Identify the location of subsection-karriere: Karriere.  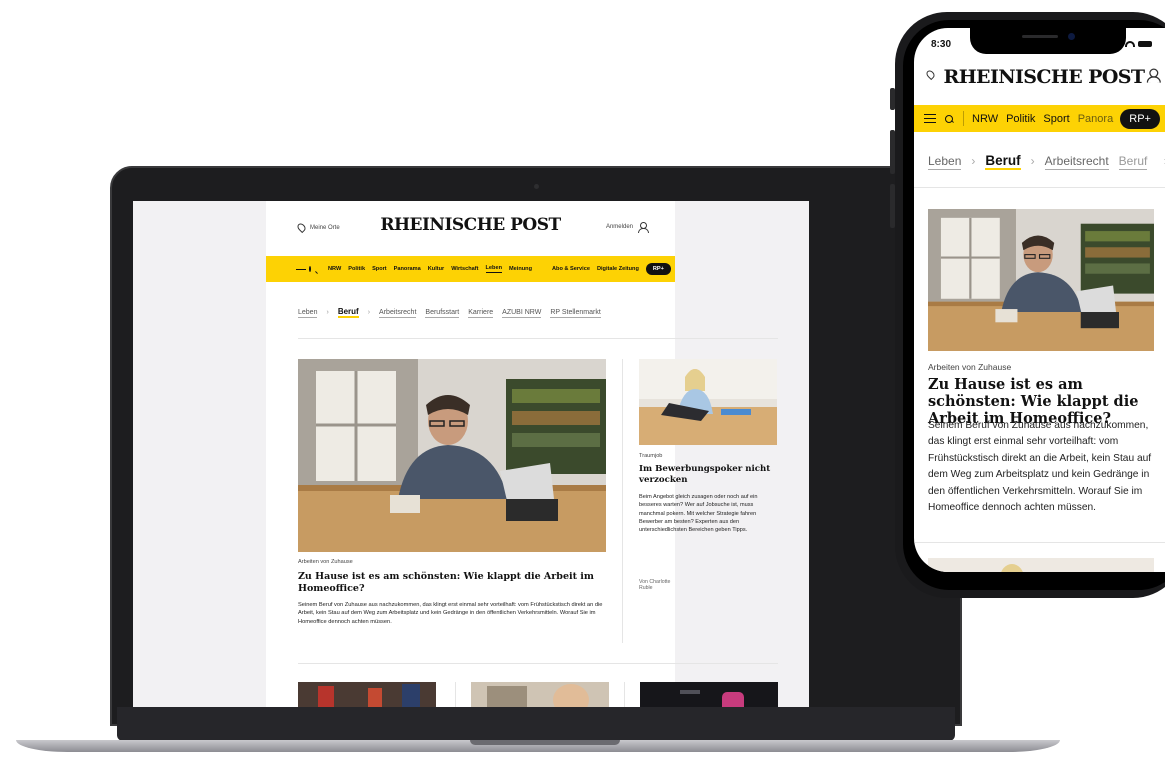
(481, 313).